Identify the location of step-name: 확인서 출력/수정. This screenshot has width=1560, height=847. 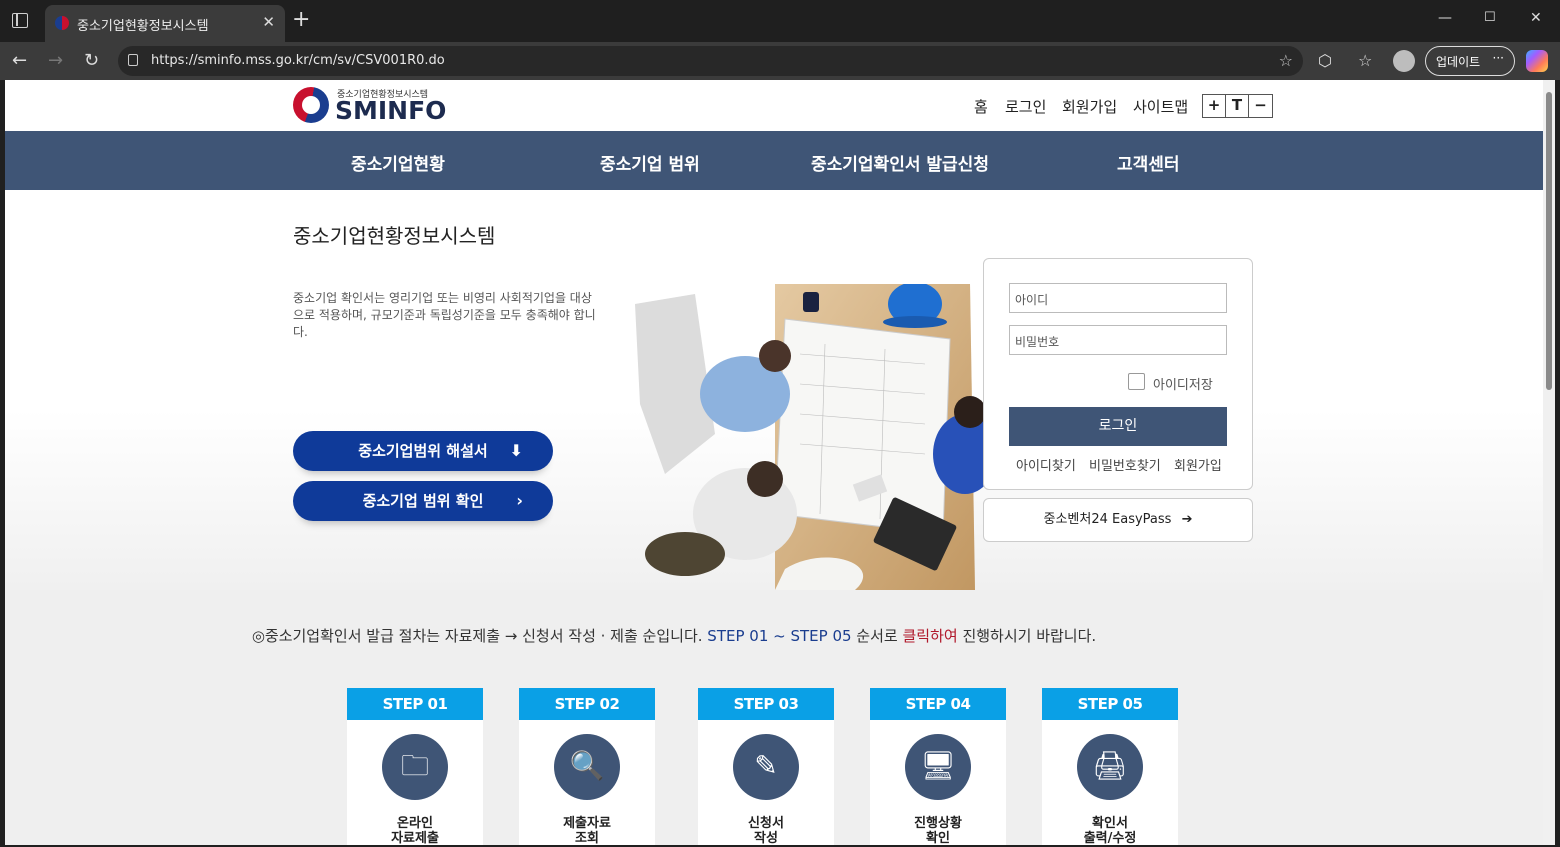
(1110, 830).